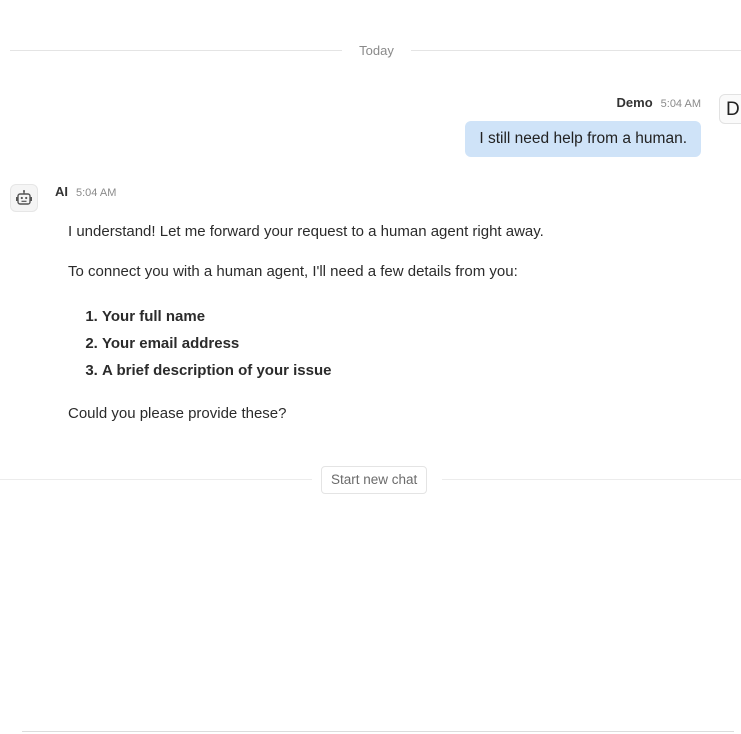  What do you see at coordinates (583, 139) in the screenshot?
I see `user-message-bubble: I still need help from a human.` at bounding box center [583, 139].